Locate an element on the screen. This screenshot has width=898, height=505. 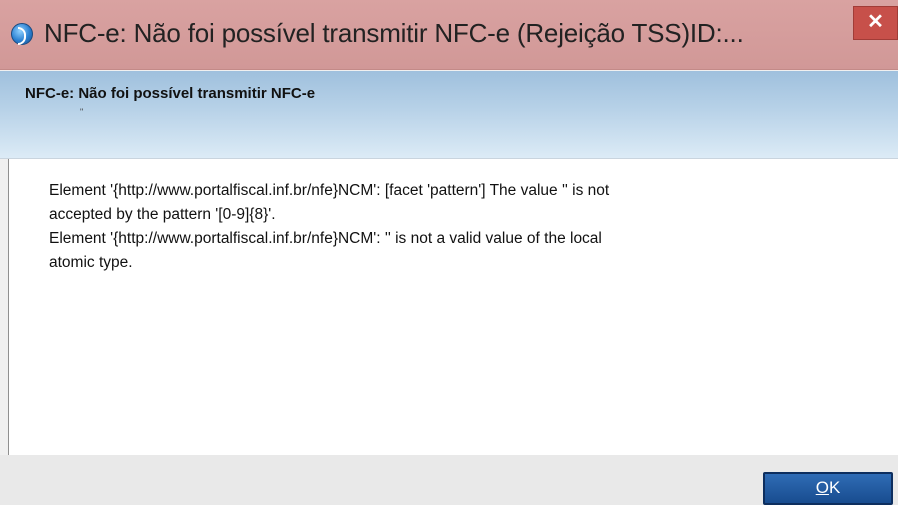
close-button: ✕ is located at coordinates (875, 23).